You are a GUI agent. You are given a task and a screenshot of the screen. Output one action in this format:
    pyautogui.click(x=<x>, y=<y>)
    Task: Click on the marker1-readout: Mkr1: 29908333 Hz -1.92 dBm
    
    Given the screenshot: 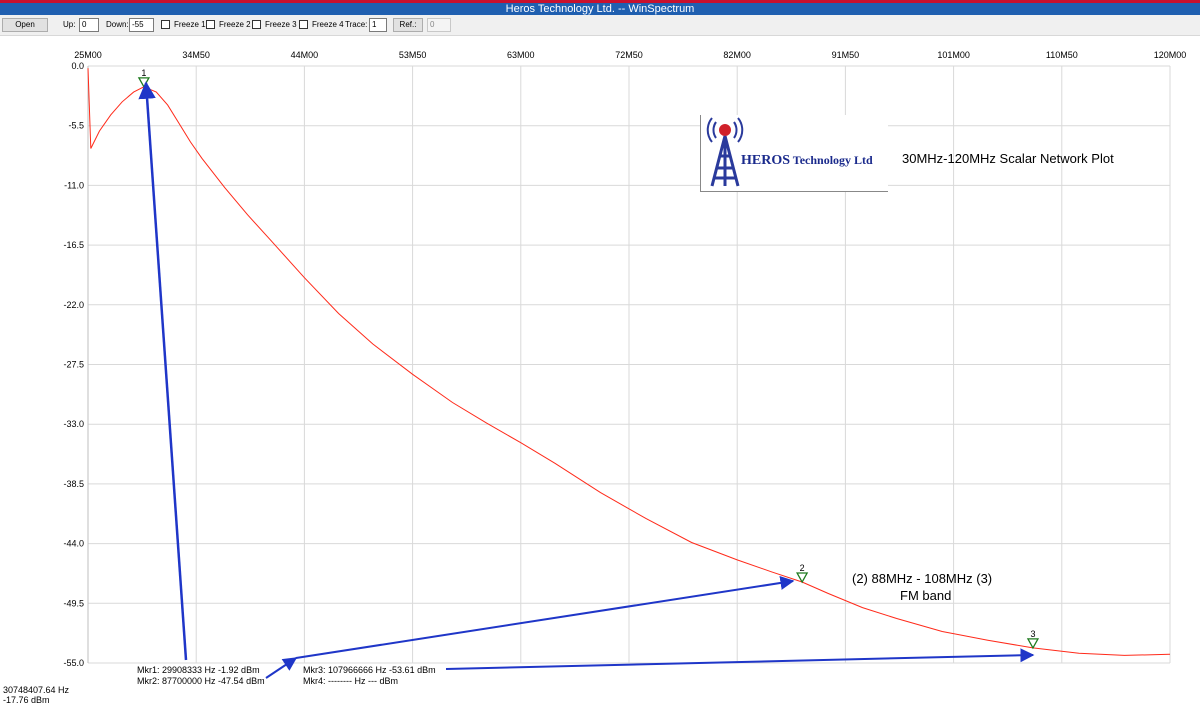 What is the action you would take?
    pyautogui.click(x=198, y=670)
    